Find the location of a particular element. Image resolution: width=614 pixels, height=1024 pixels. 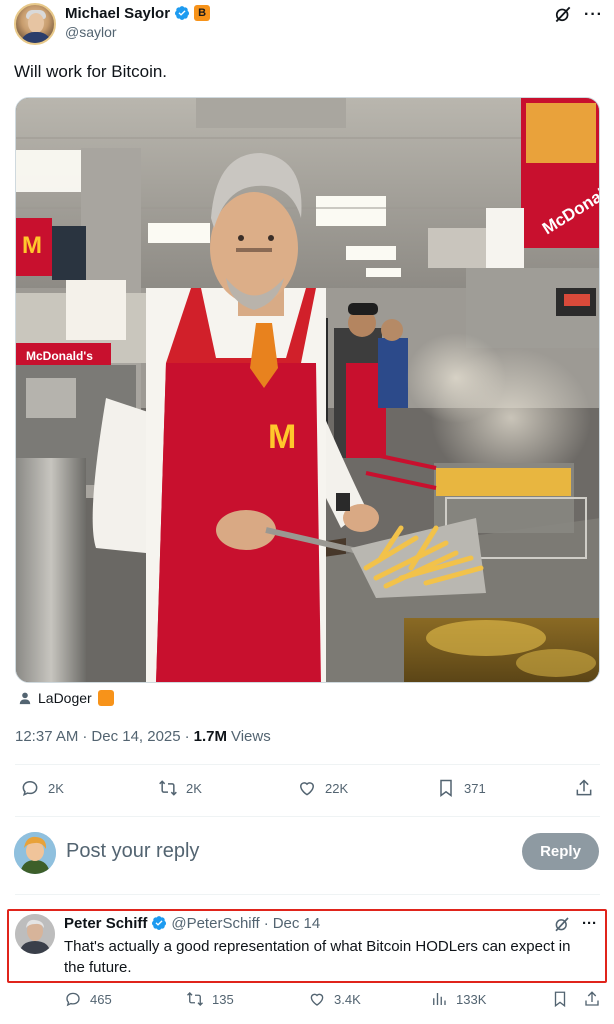

reply-author-name: Peter Schiff is located at coordinates (105, 923).